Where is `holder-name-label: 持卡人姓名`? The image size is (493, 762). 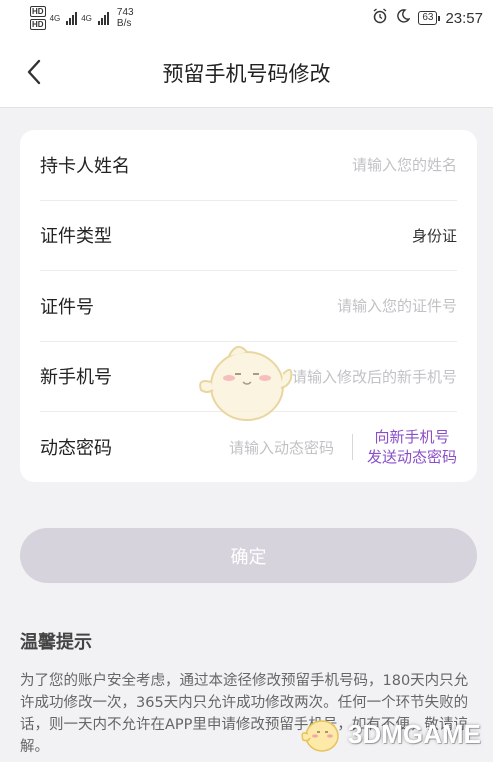 holder-name-label: 持卡人姓名 is located at coordinates (85, 166).